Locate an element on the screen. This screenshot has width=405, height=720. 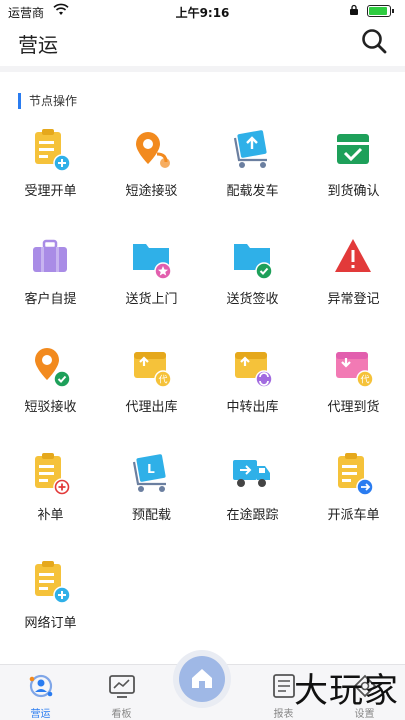
tab-dashboard: 看板 is located at coordinates (121, 692).